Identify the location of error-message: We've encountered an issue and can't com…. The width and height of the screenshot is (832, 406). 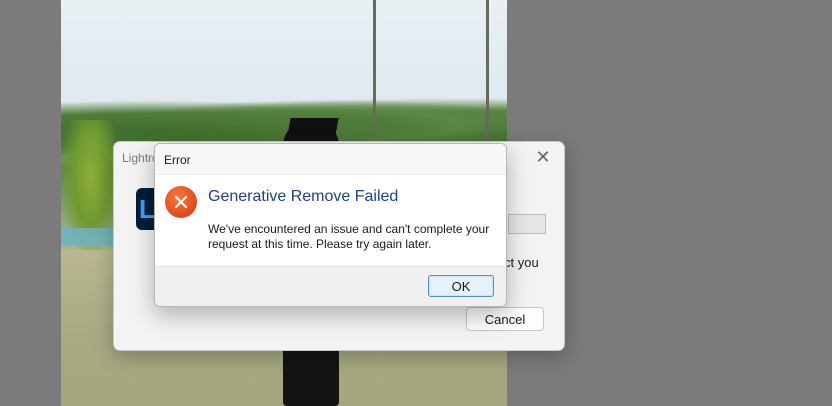
(349, 236).